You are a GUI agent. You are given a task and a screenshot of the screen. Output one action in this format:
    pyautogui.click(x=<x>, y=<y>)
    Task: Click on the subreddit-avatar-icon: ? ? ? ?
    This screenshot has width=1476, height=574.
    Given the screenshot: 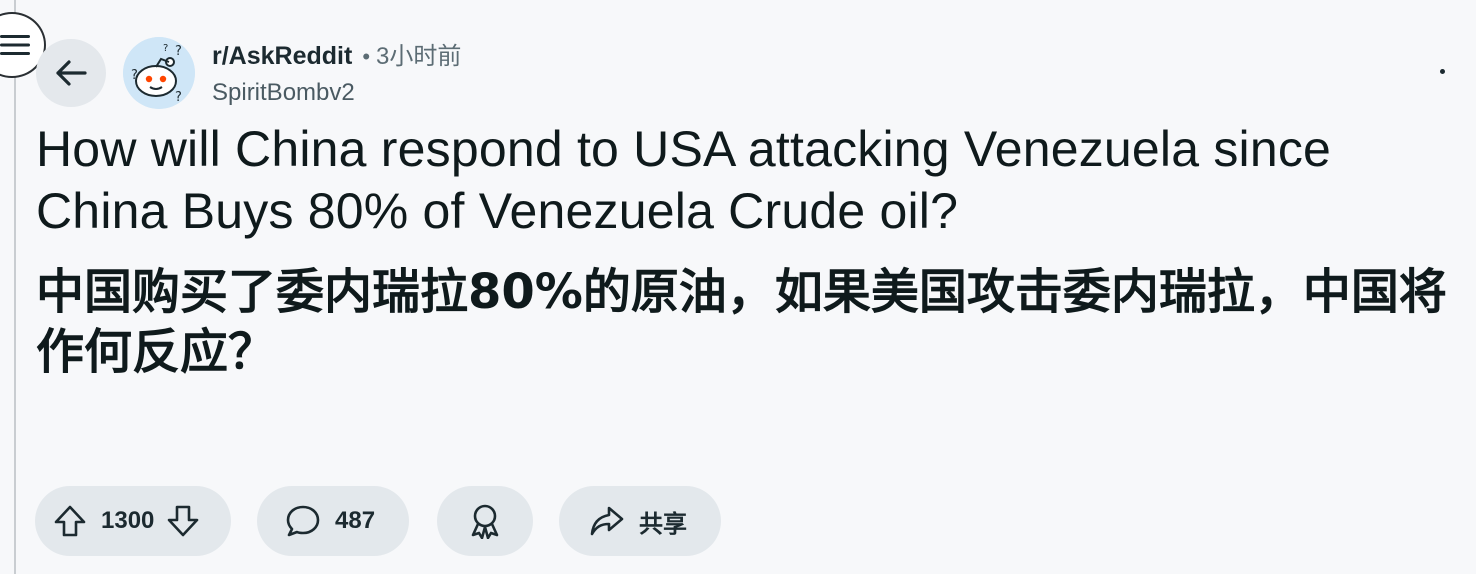 What is the action you would take?
    pyautogui.click(x=159, y=73)
    